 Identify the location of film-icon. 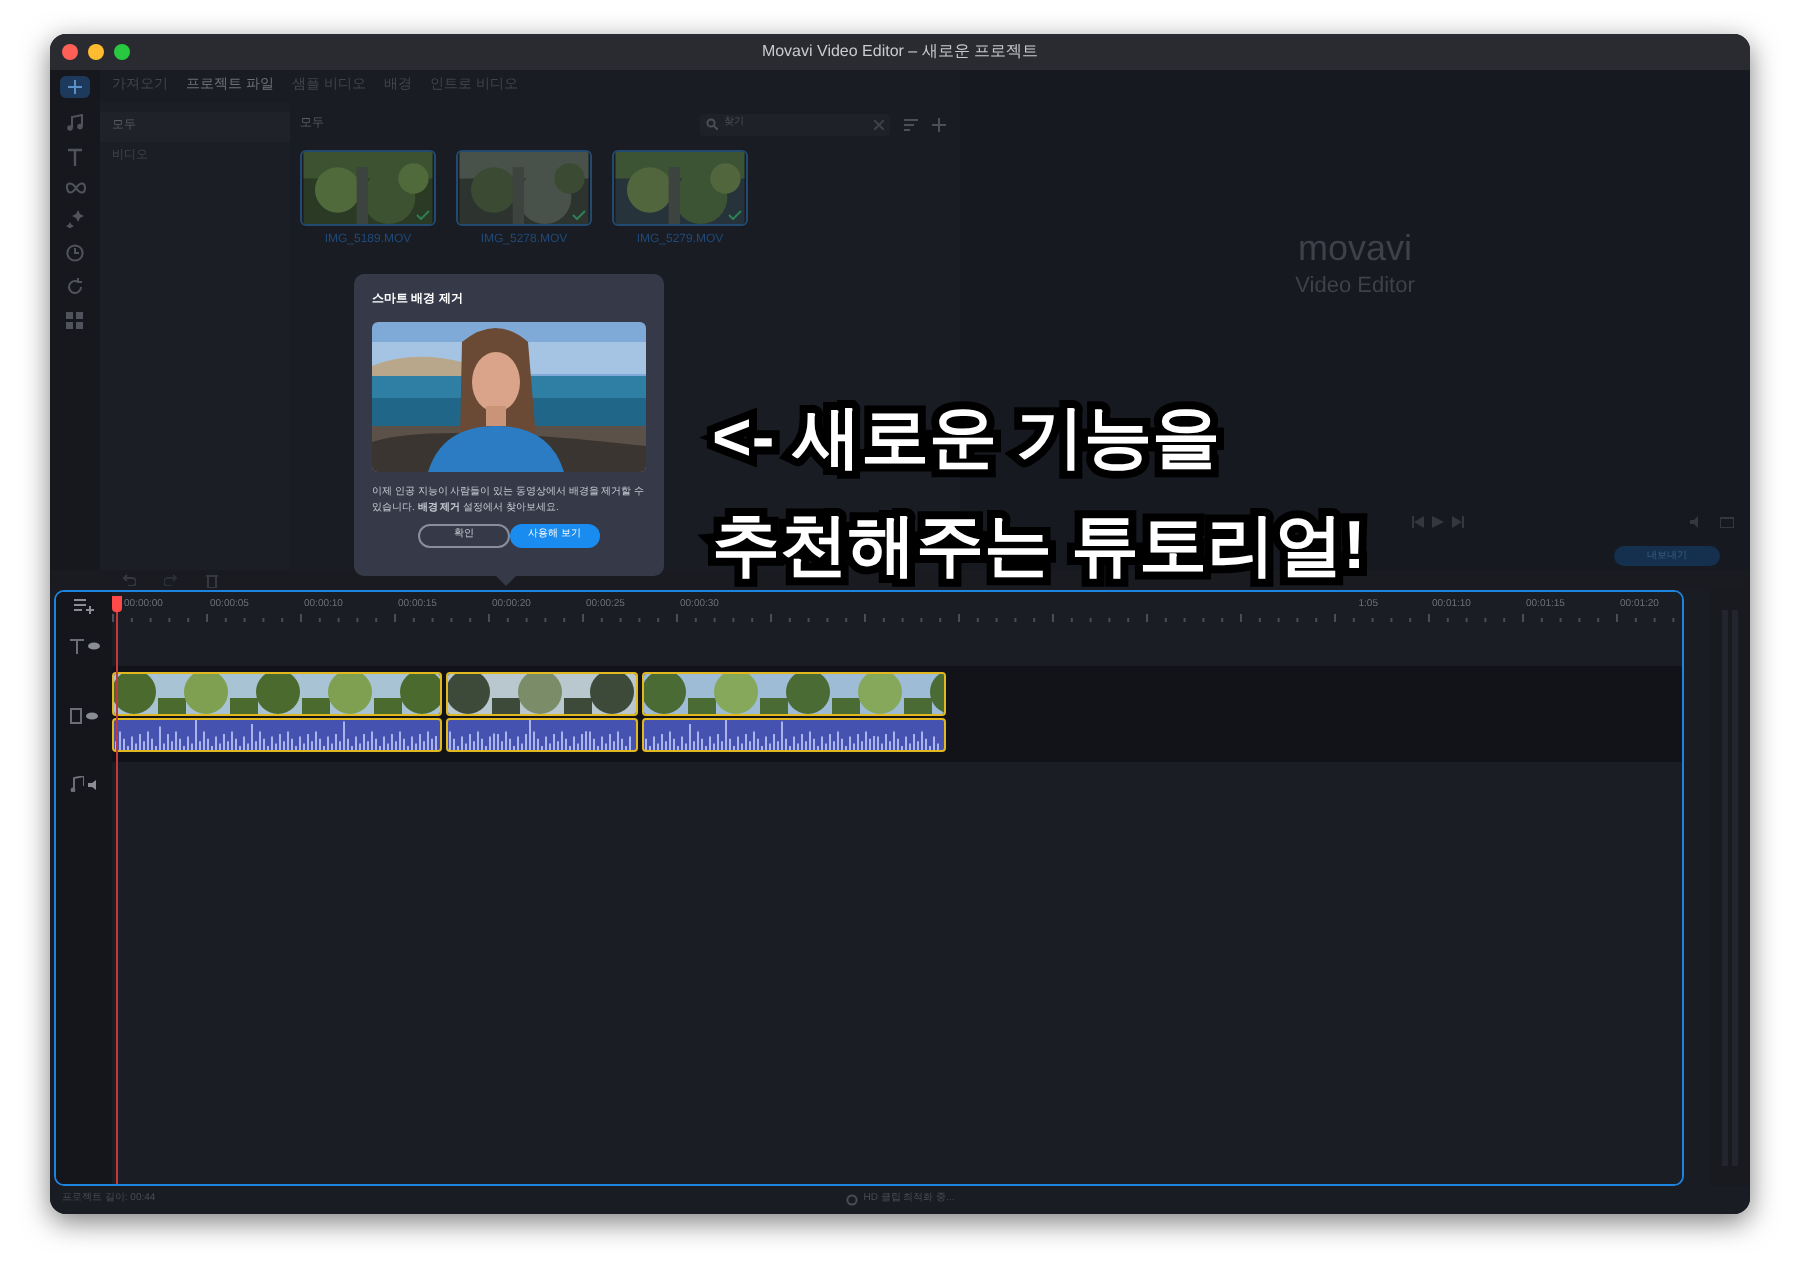
(76, 716).